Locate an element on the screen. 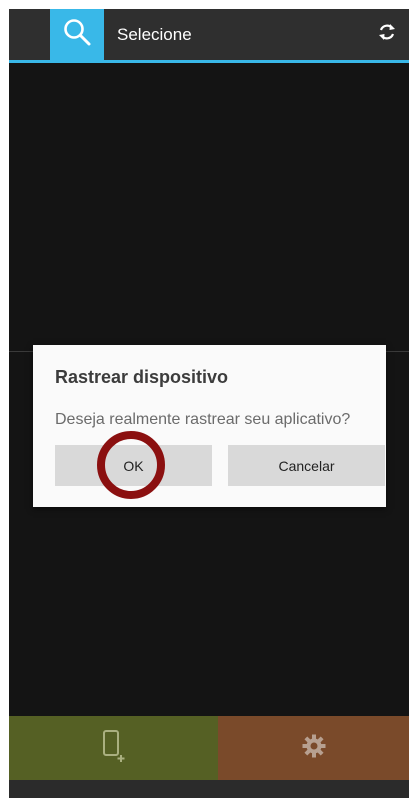  search-button is located at coordinates (77, 34).